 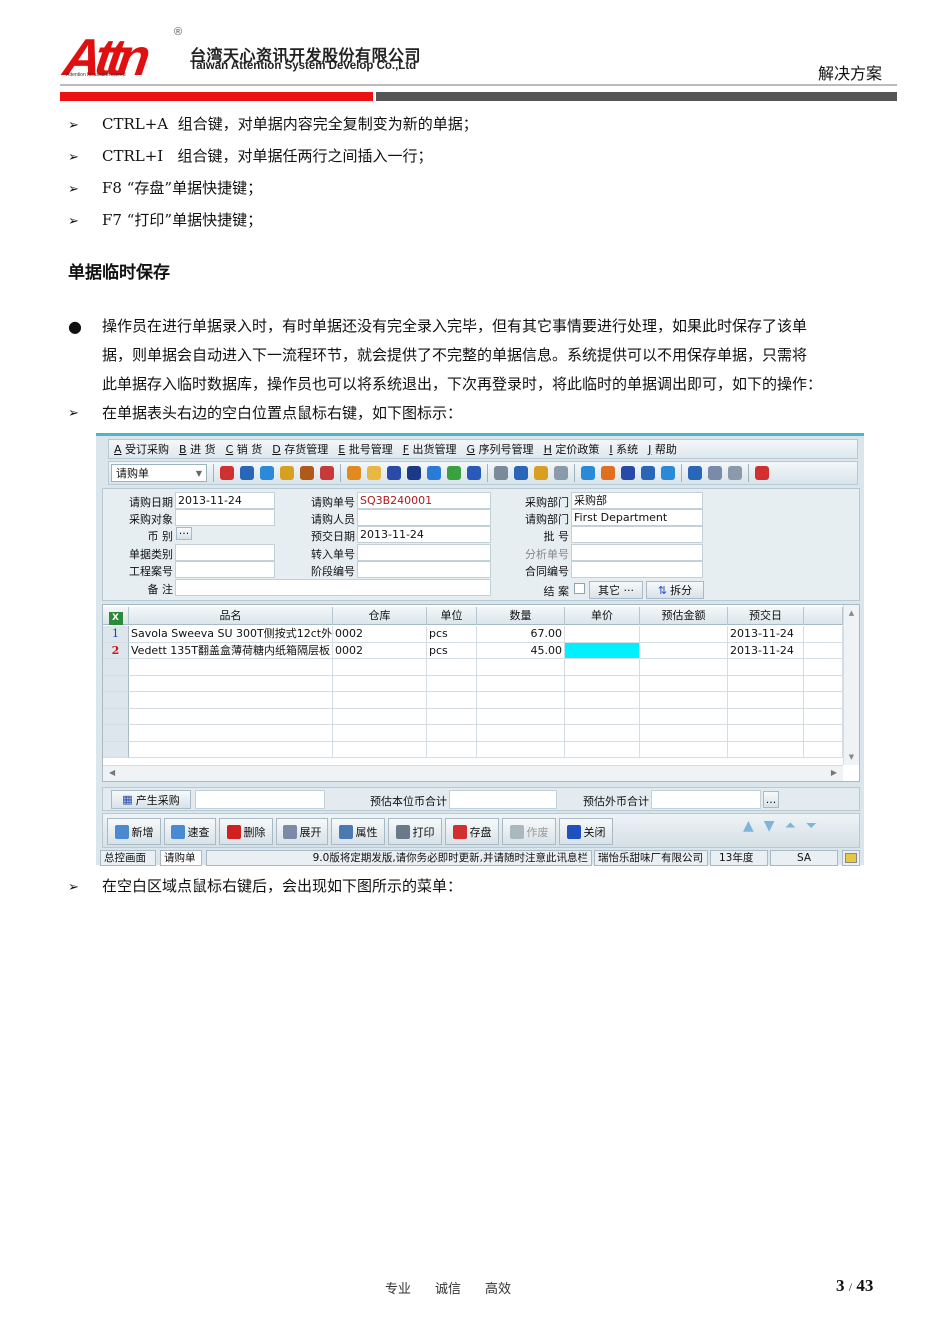 I want to click on bookmark-icon, so click(x=394, y=473).